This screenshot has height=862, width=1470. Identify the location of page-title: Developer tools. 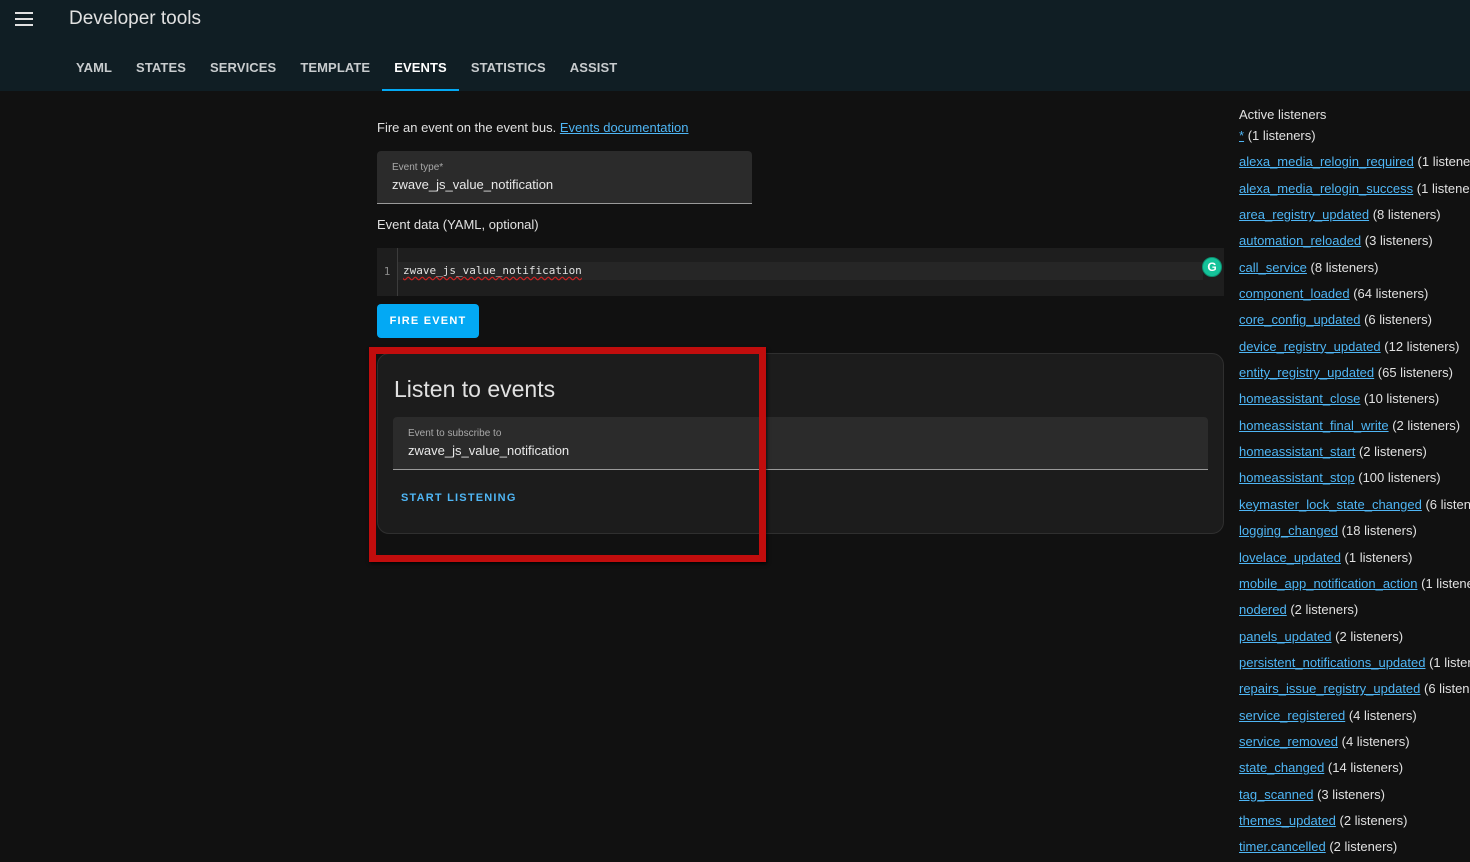
(135, 18).